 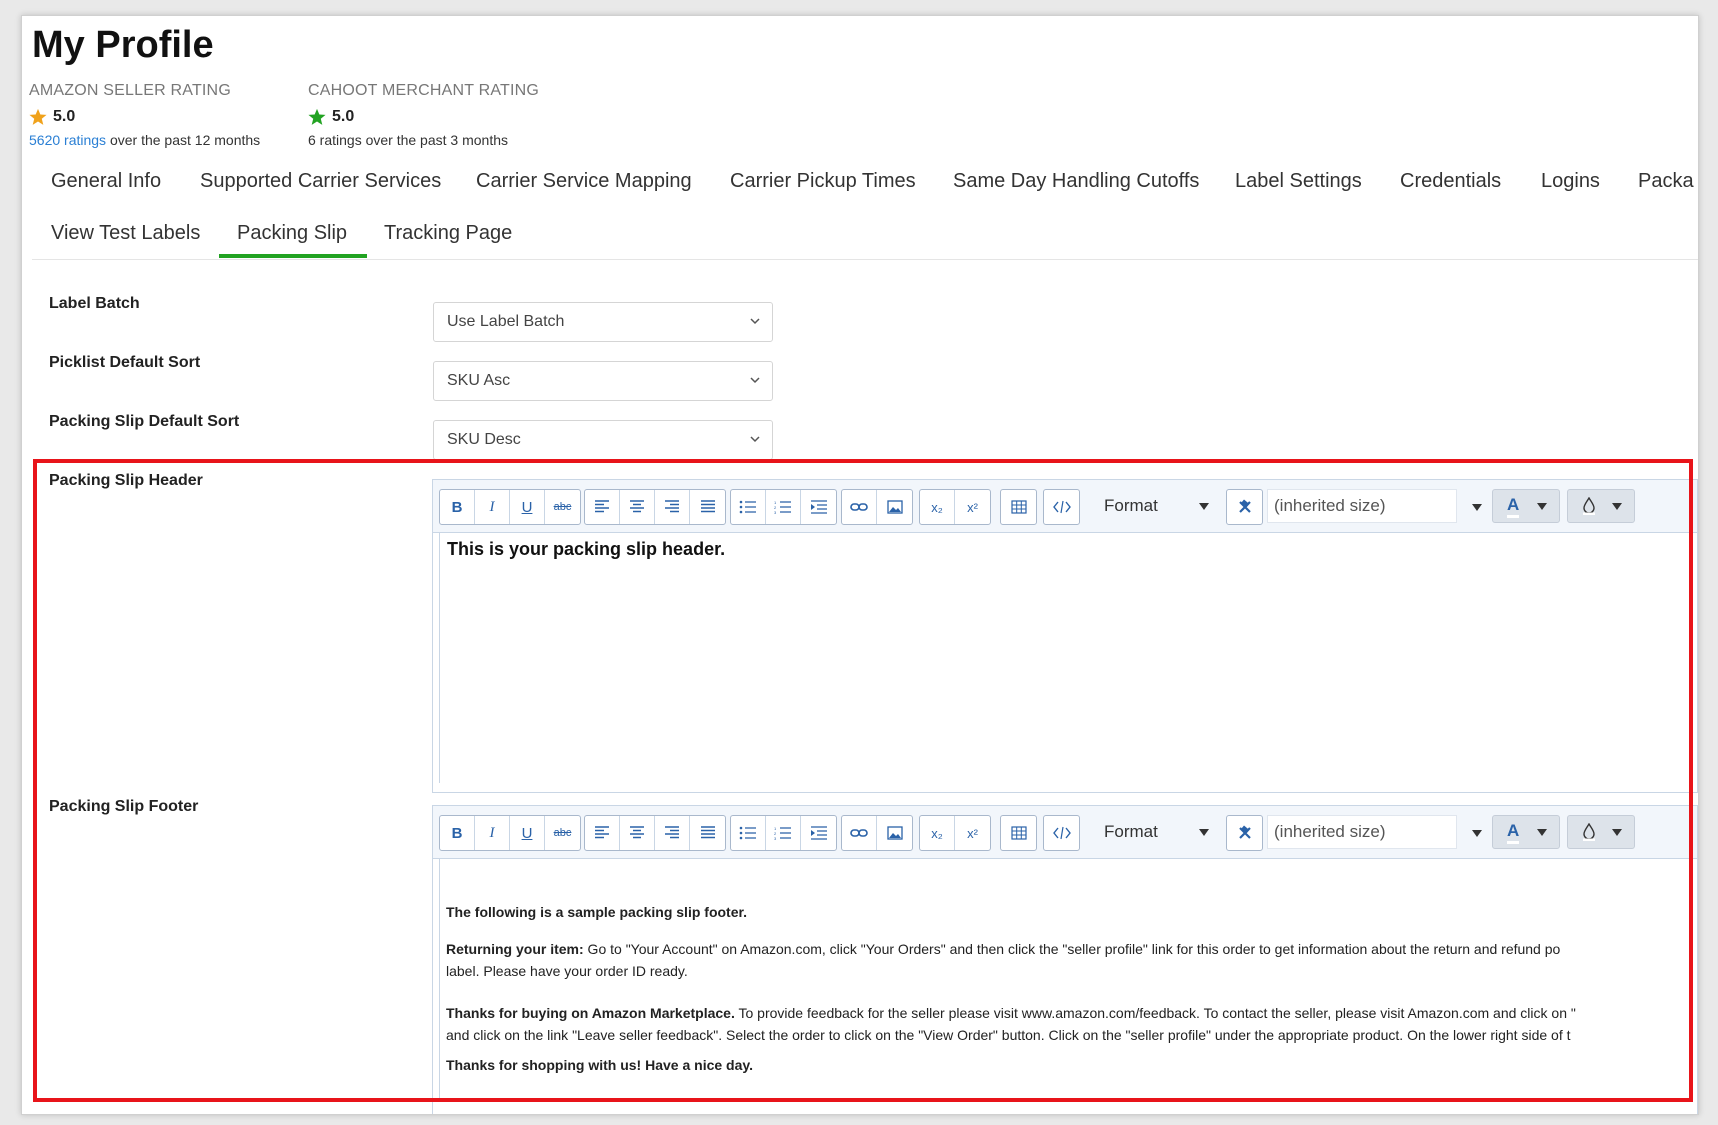 I want to click on label-batch-select: Use Label Batch, so click(x=603, y=322).